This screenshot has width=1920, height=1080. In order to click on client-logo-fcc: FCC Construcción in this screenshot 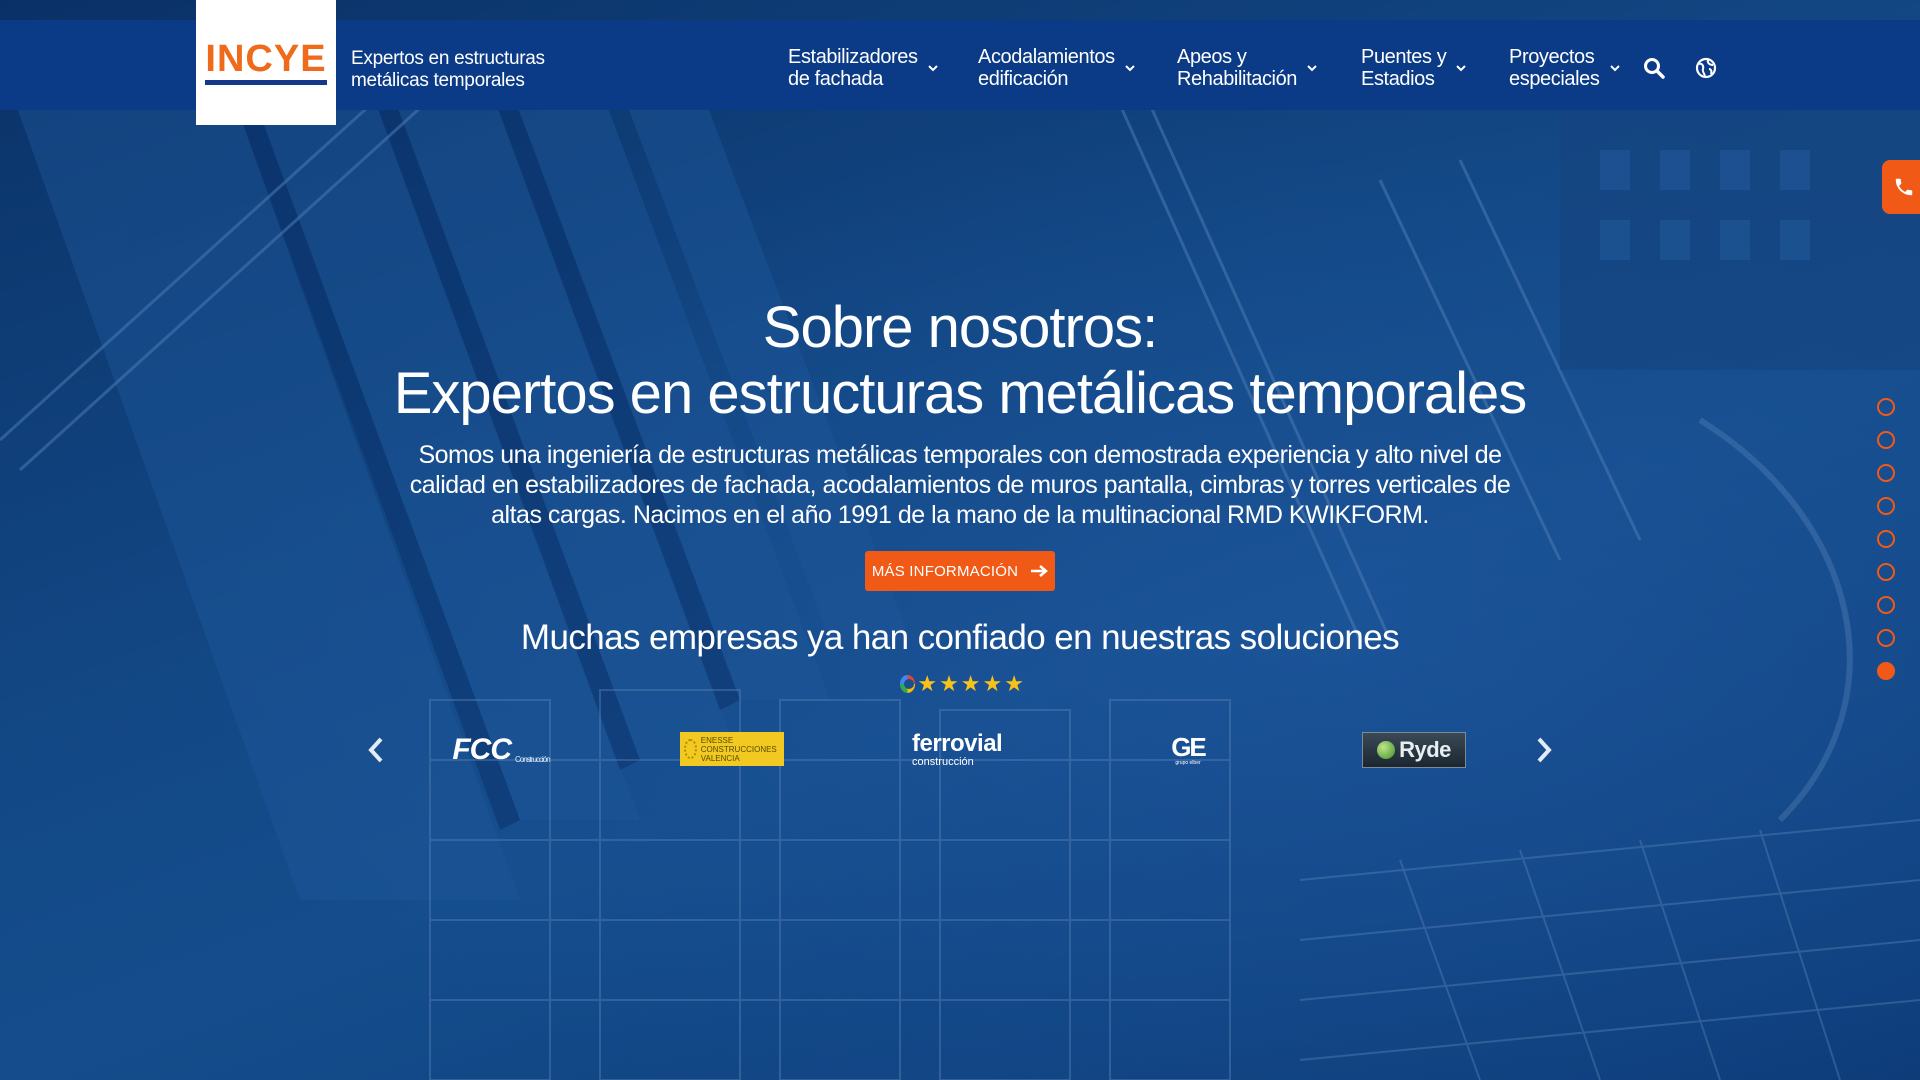, I will do `click(501, 750)`.